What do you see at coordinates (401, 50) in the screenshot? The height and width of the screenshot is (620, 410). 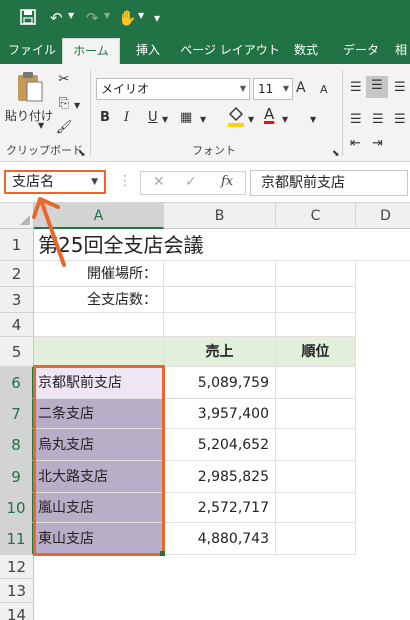 I see `tab-review: 相` at bounding box center [401, 50].